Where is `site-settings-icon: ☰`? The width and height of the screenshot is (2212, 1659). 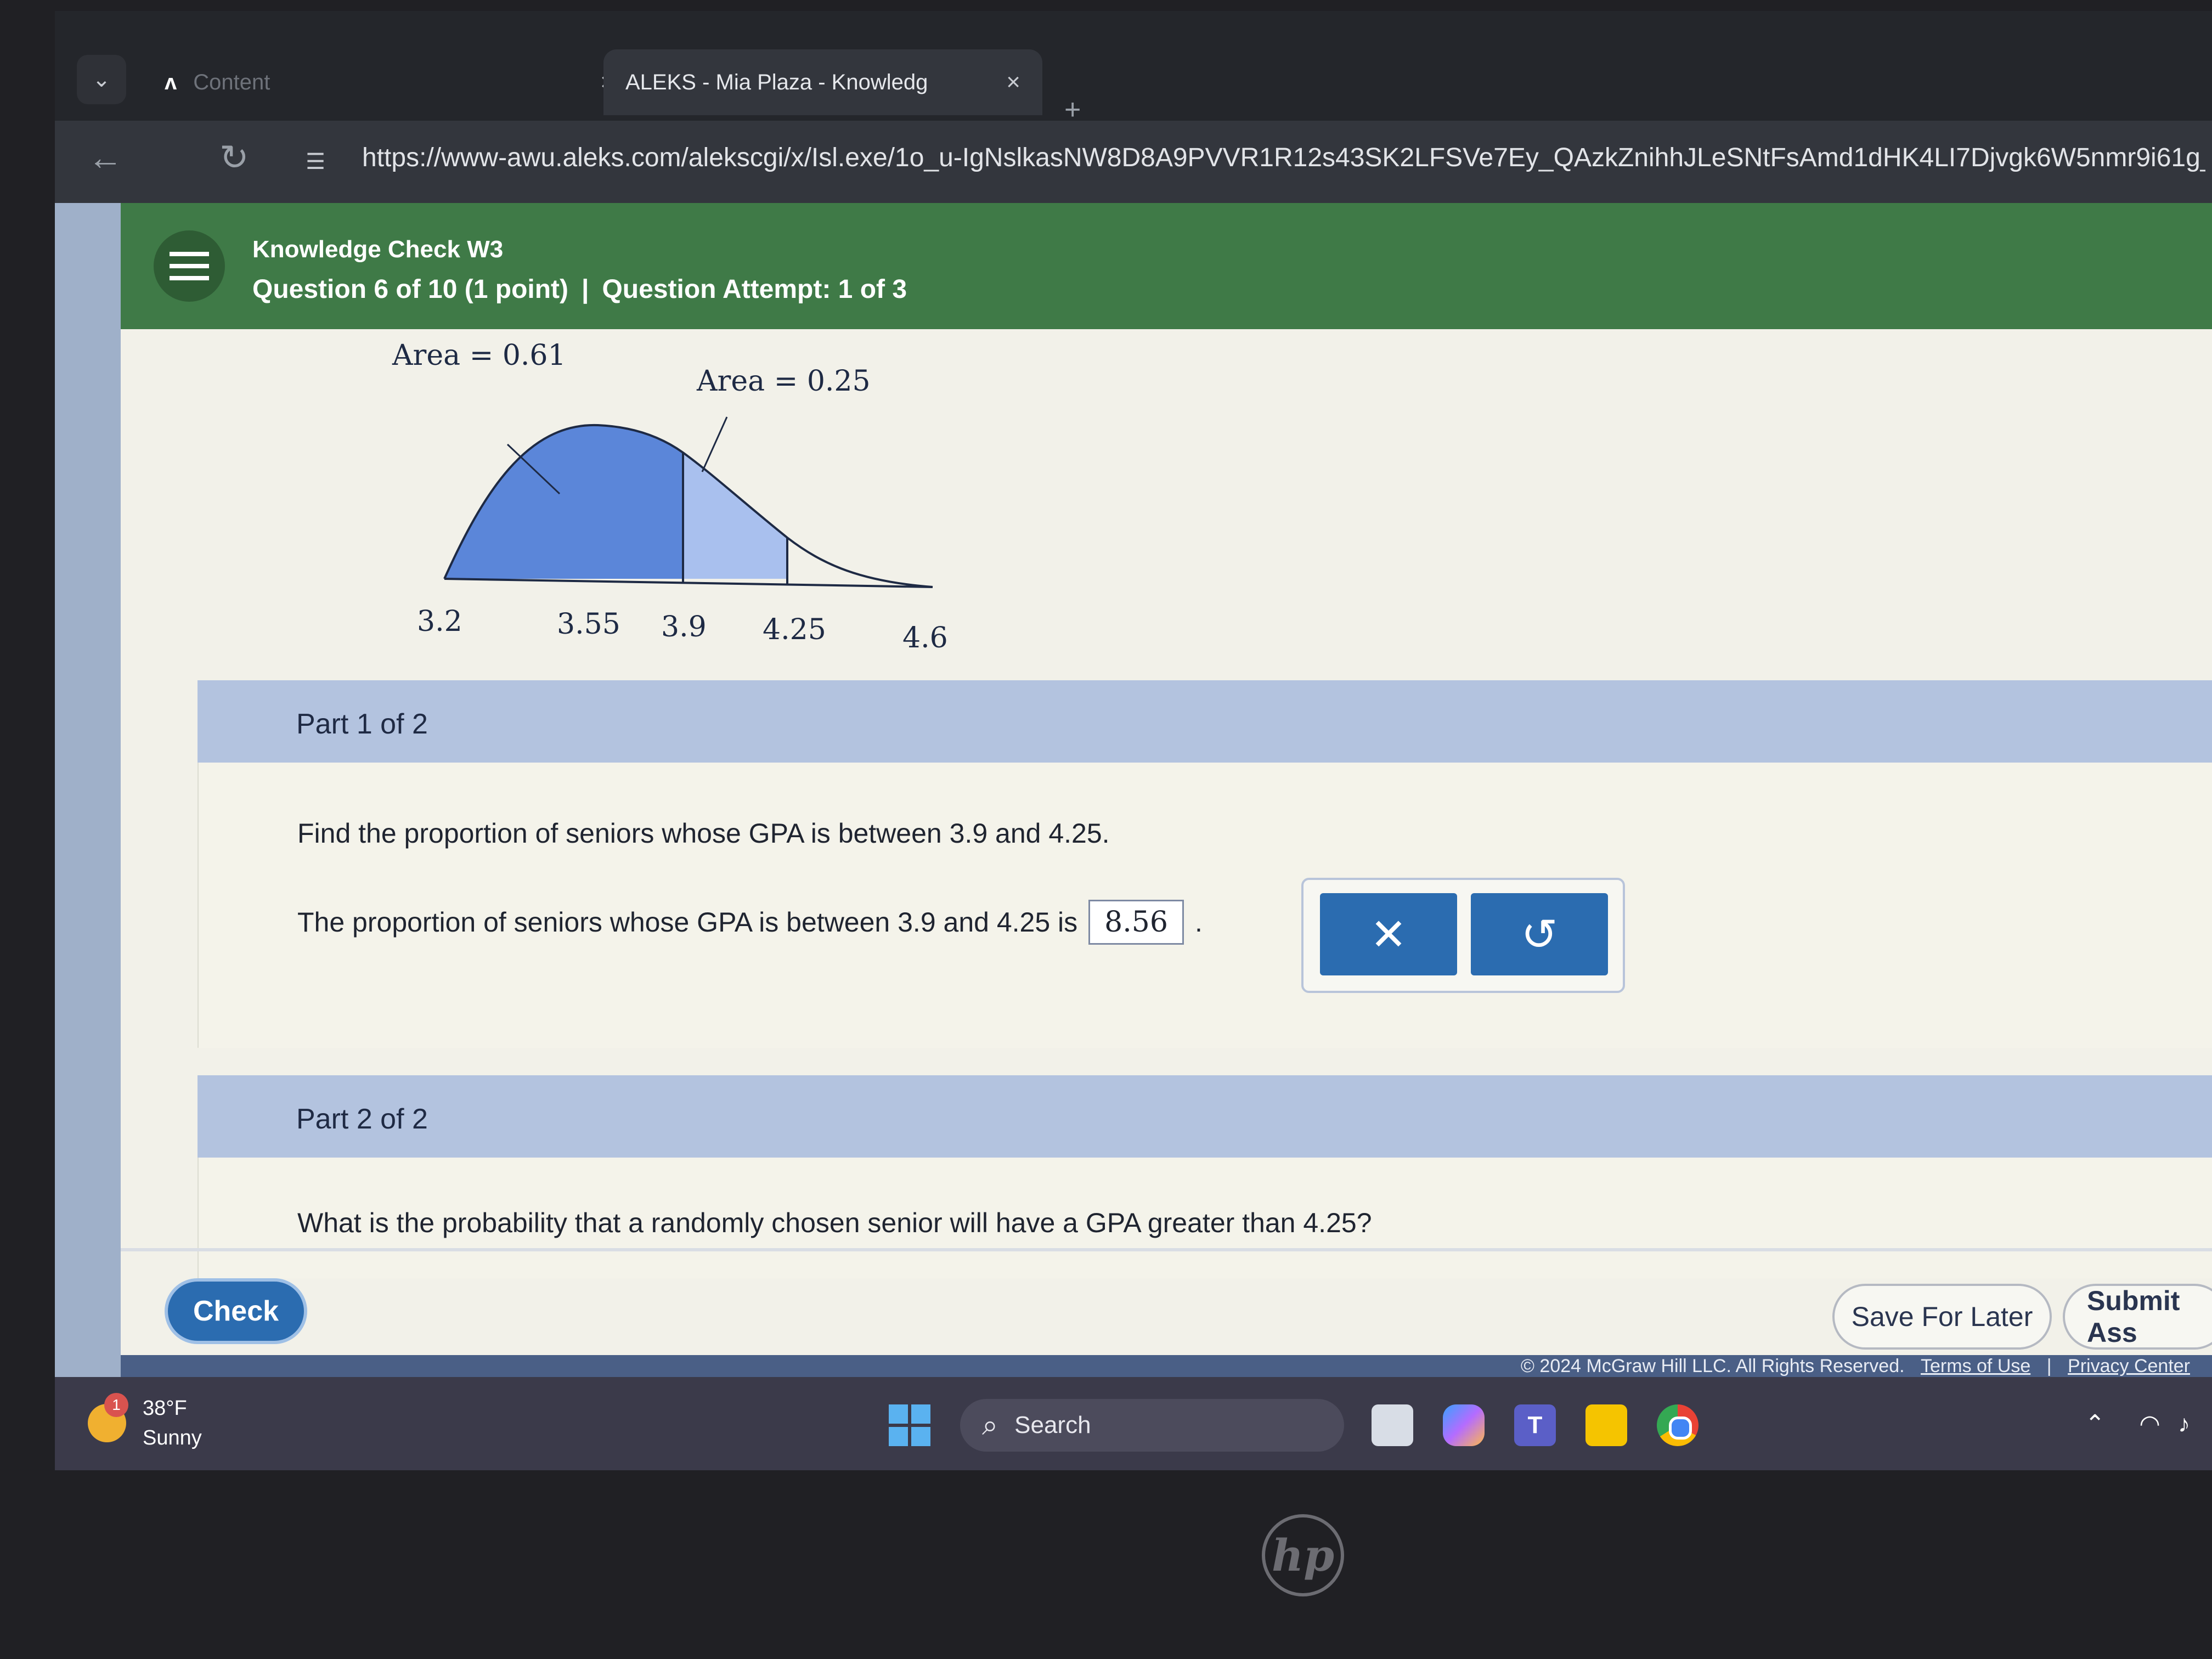
site-settings-icon: ☰ is located at coordinates (315, 162).